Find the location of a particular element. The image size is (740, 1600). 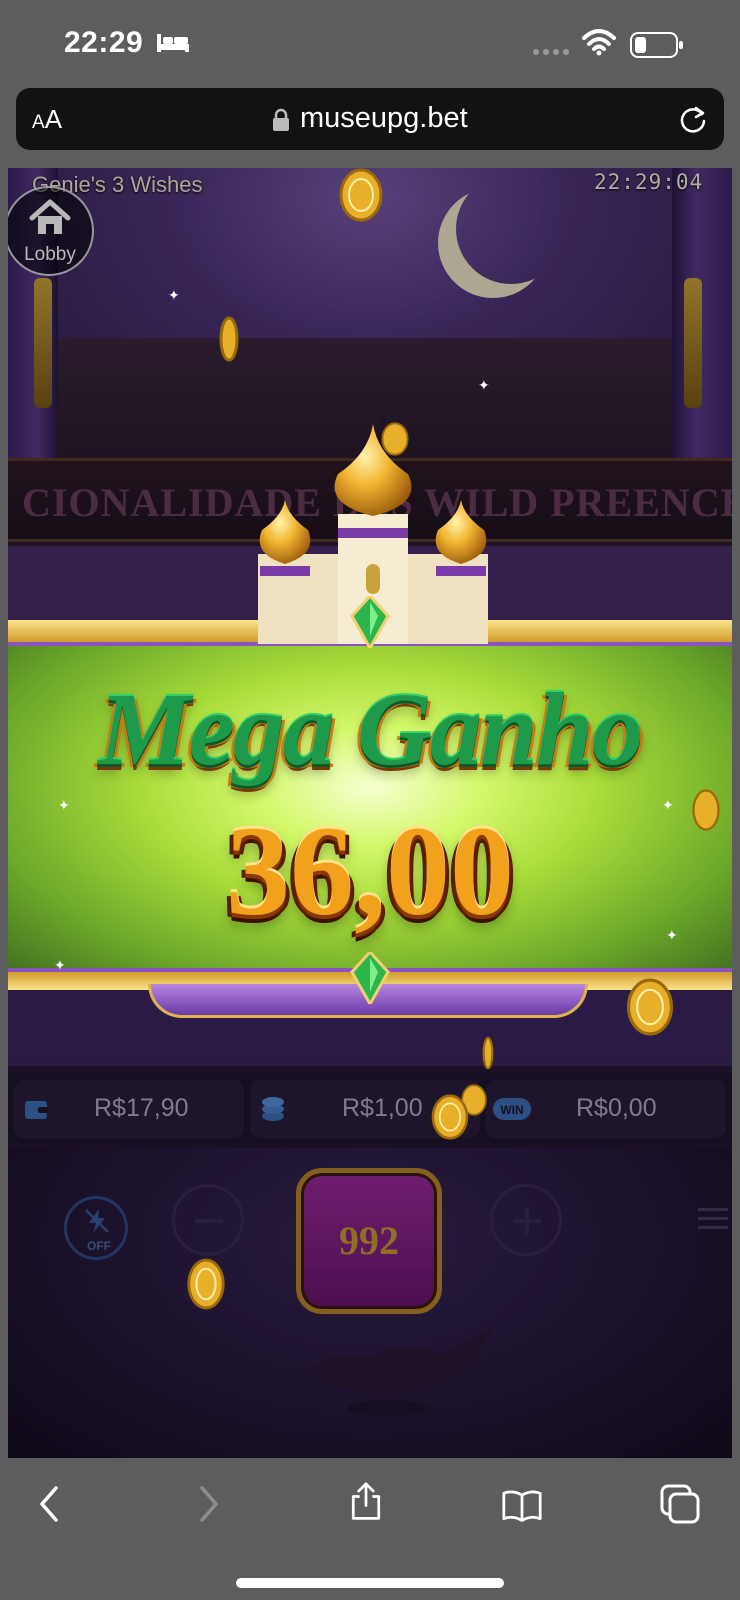

lock-icon is located at coordinates (281, 119).